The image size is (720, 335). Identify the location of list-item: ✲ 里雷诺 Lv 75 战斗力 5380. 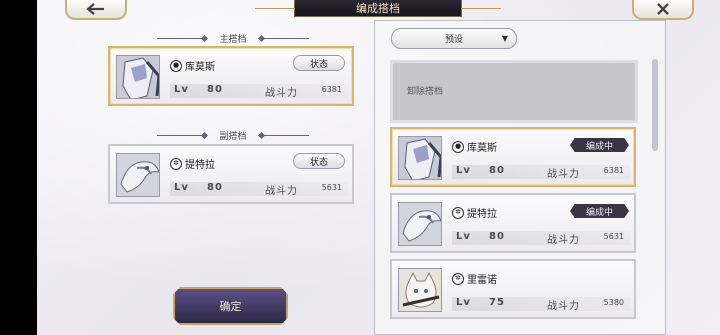
(513, 289).